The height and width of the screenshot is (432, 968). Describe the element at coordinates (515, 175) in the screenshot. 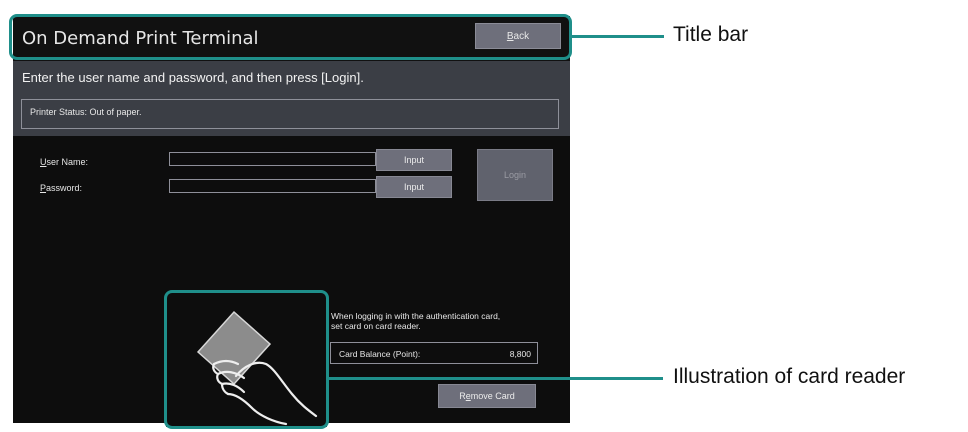

I see `login-button: Login` at that location.